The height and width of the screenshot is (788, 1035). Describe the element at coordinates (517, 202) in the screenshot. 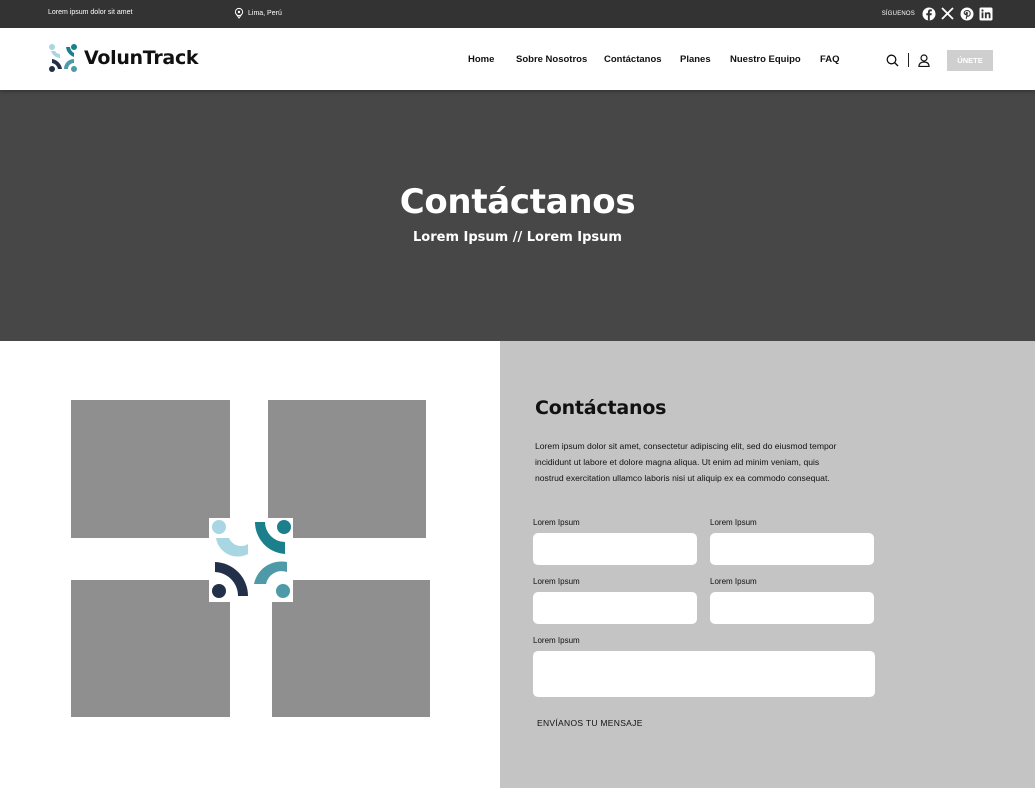

I see `page-title: Contáctanos` at that location.